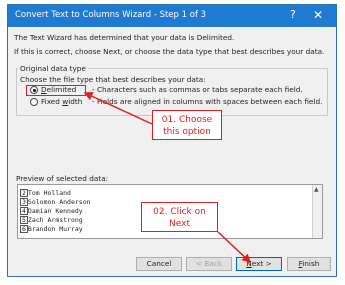  What do you see at coordinates (234, 247) in the screenshot?
I see `arrow-to-next` at bounding box center [234, 247].